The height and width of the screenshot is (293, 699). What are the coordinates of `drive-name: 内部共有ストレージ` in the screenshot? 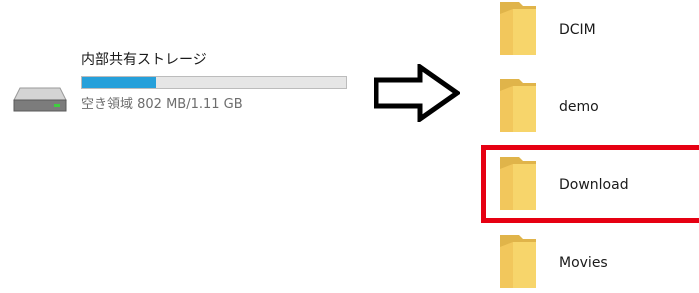 It's located at (144, 60).